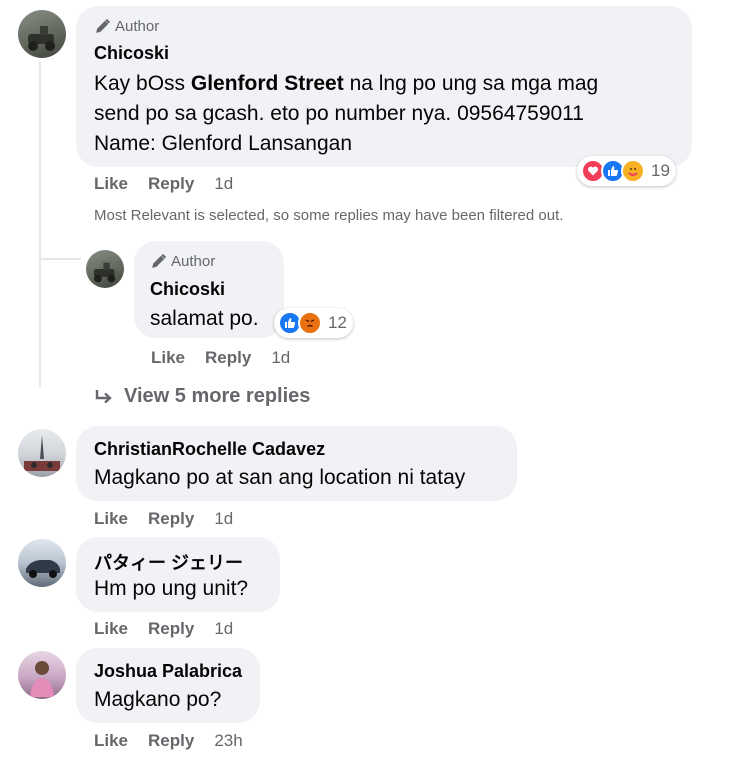 This screenshot has width=750, height=772. What do you see at coordinates (60, 259) in the screenshot?
I see `thread-line-branch` at bounding box center [60, 259].